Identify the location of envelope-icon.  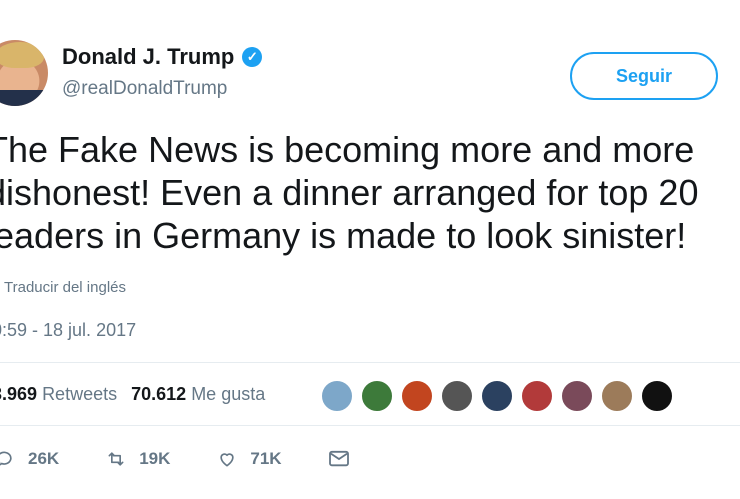
(339, 459).